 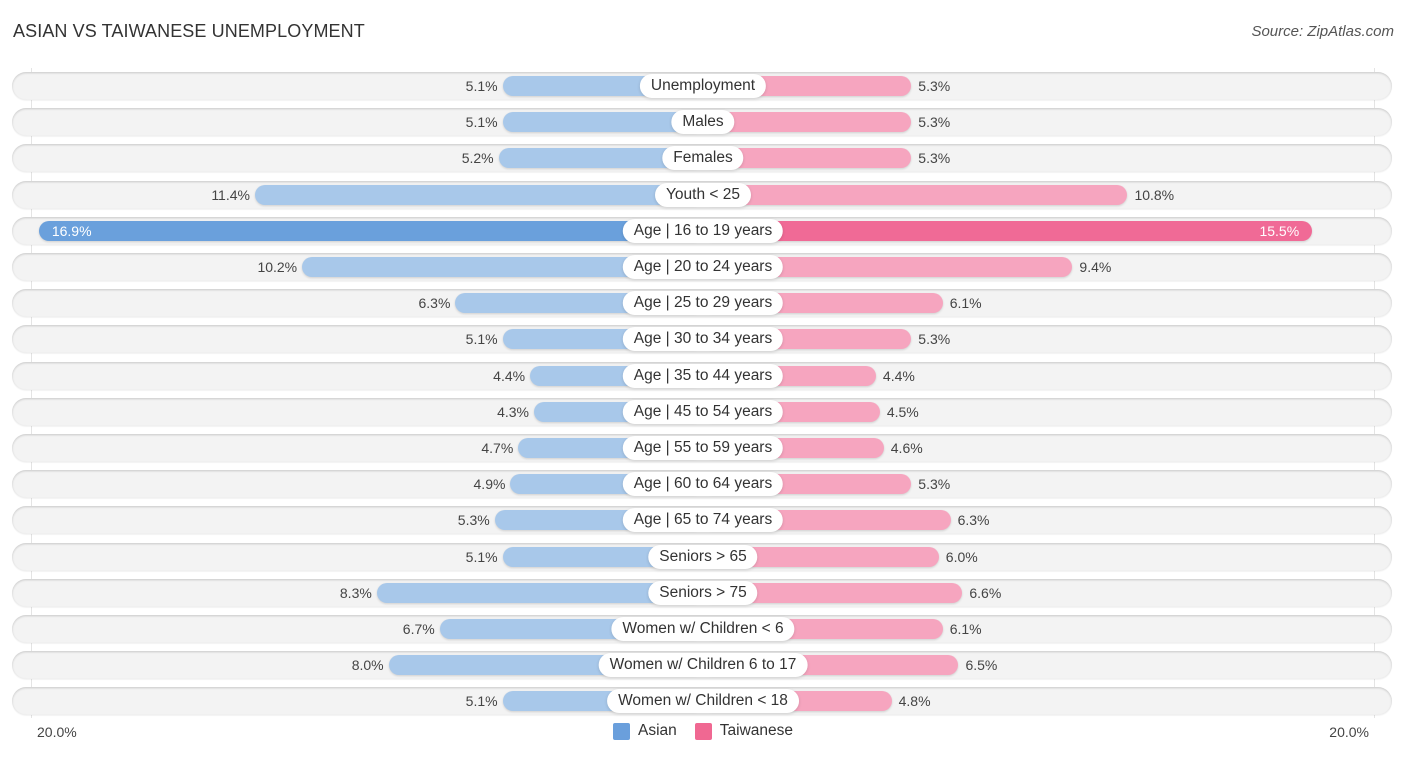 I want to click on value-label-taiwanese: 9.4%, so click(x=1095, y=267).